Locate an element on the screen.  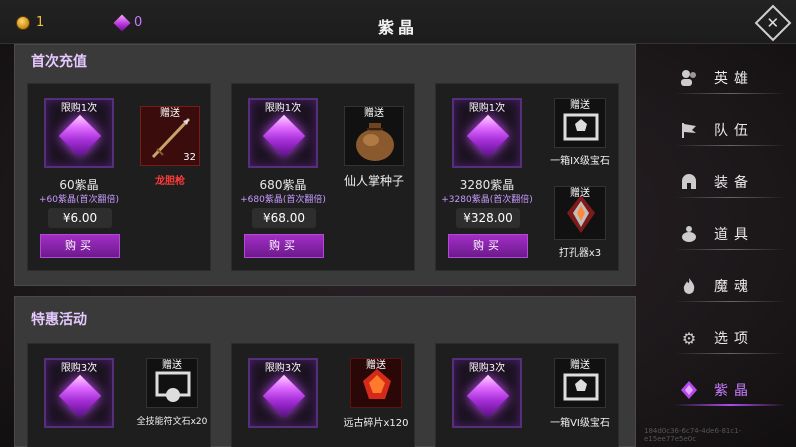
gift-item: 赠送 32 is located at coordinates (170, 136).